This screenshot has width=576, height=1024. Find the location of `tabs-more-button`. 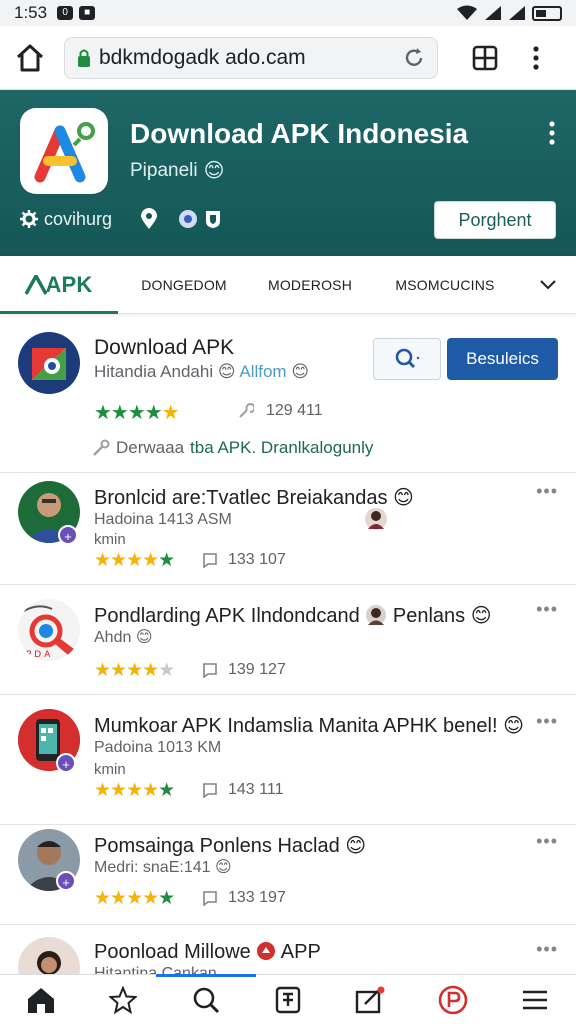

tabs-more-button is located at coordinates (548, 285).